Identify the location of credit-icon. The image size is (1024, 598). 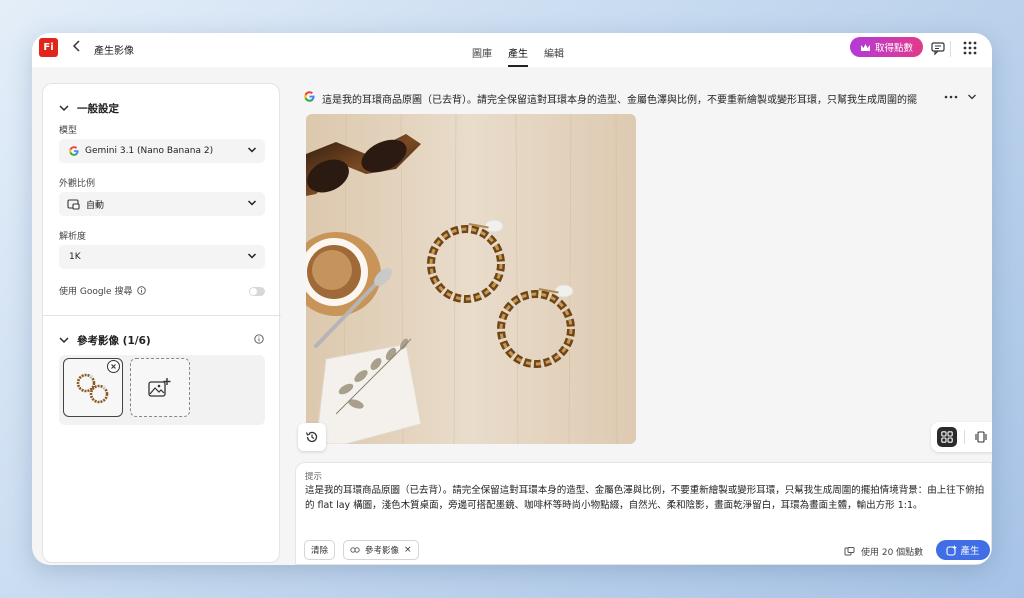
(849, 551).